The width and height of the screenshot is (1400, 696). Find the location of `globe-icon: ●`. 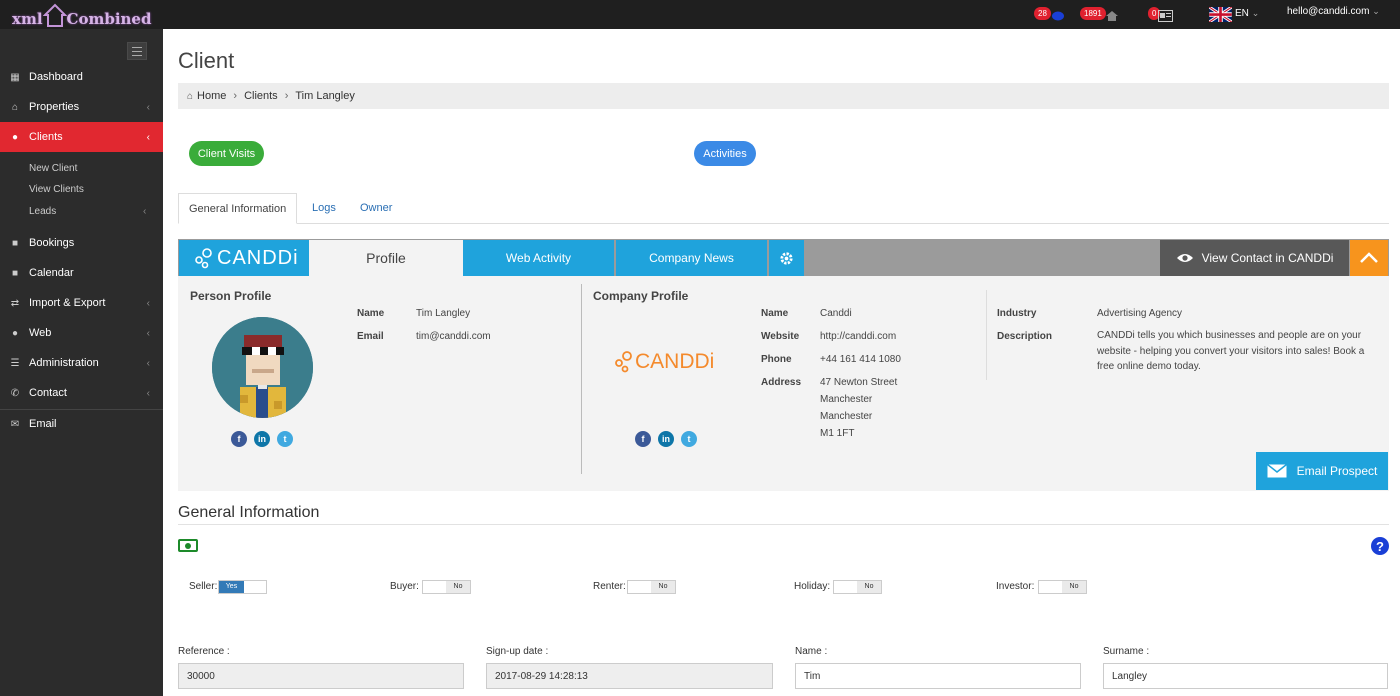

globe-icon: ● is located at coordinates (15, 333).